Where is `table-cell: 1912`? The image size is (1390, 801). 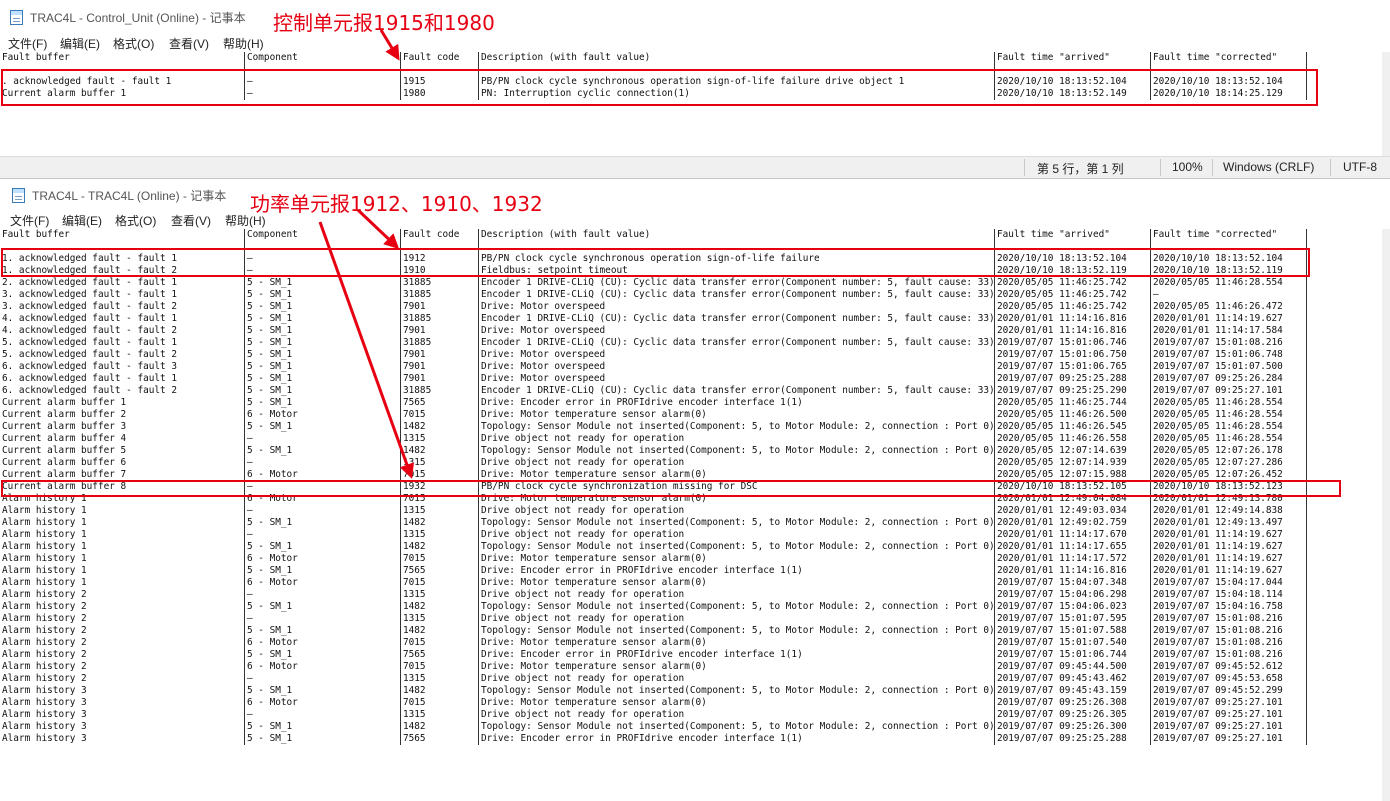 table-cell: 1912 is located at coordinates (414, 258).